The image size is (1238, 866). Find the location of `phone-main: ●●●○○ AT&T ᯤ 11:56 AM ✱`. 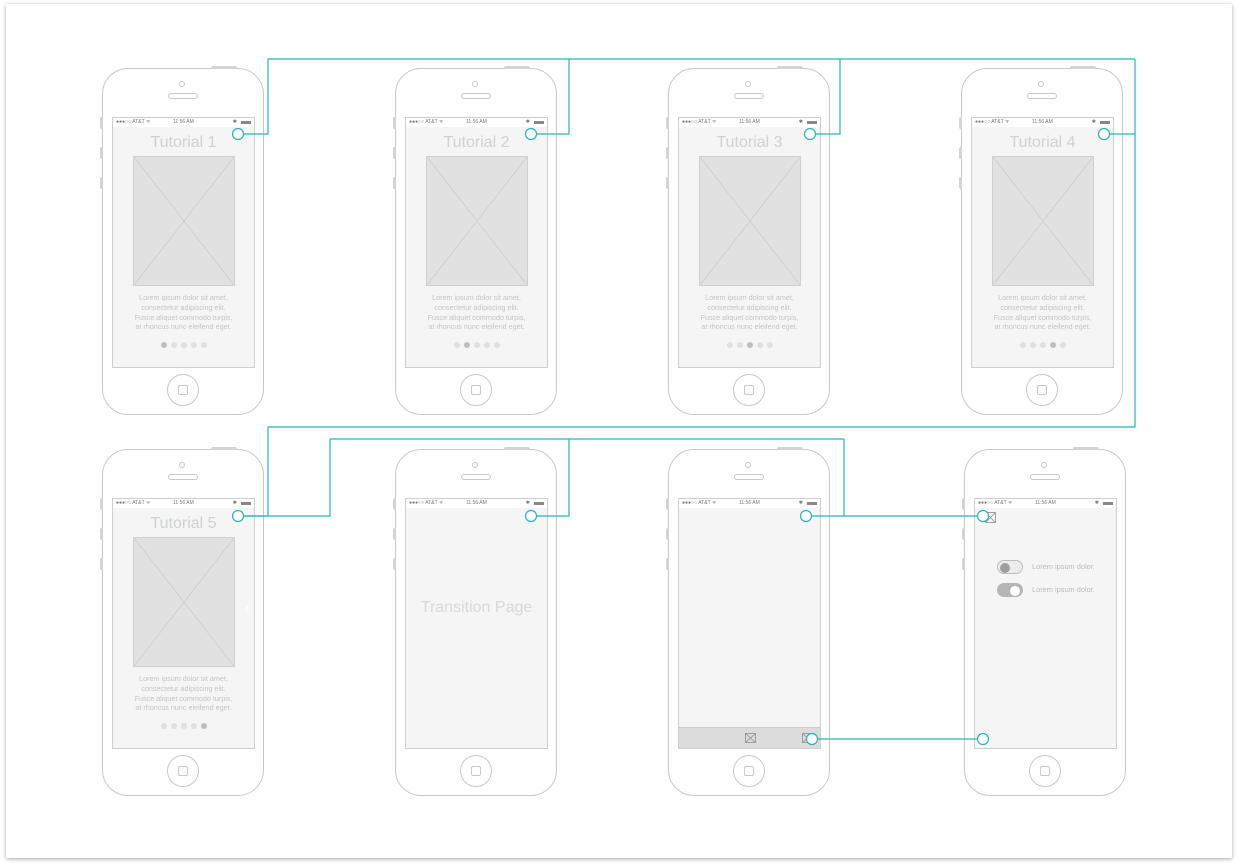

phone-main: ●●●○○ AT&T ᯤ 11:56 AM ✱ is located at coordinates (748, 621).